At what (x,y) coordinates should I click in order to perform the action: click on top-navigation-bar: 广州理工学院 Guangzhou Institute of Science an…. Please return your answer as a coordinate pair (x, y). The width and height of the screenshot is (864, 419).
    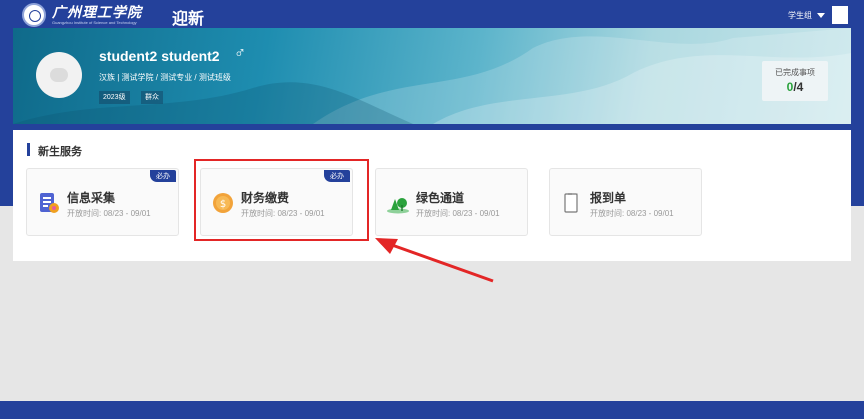
    Looking at the image, I should click on (432, 15).